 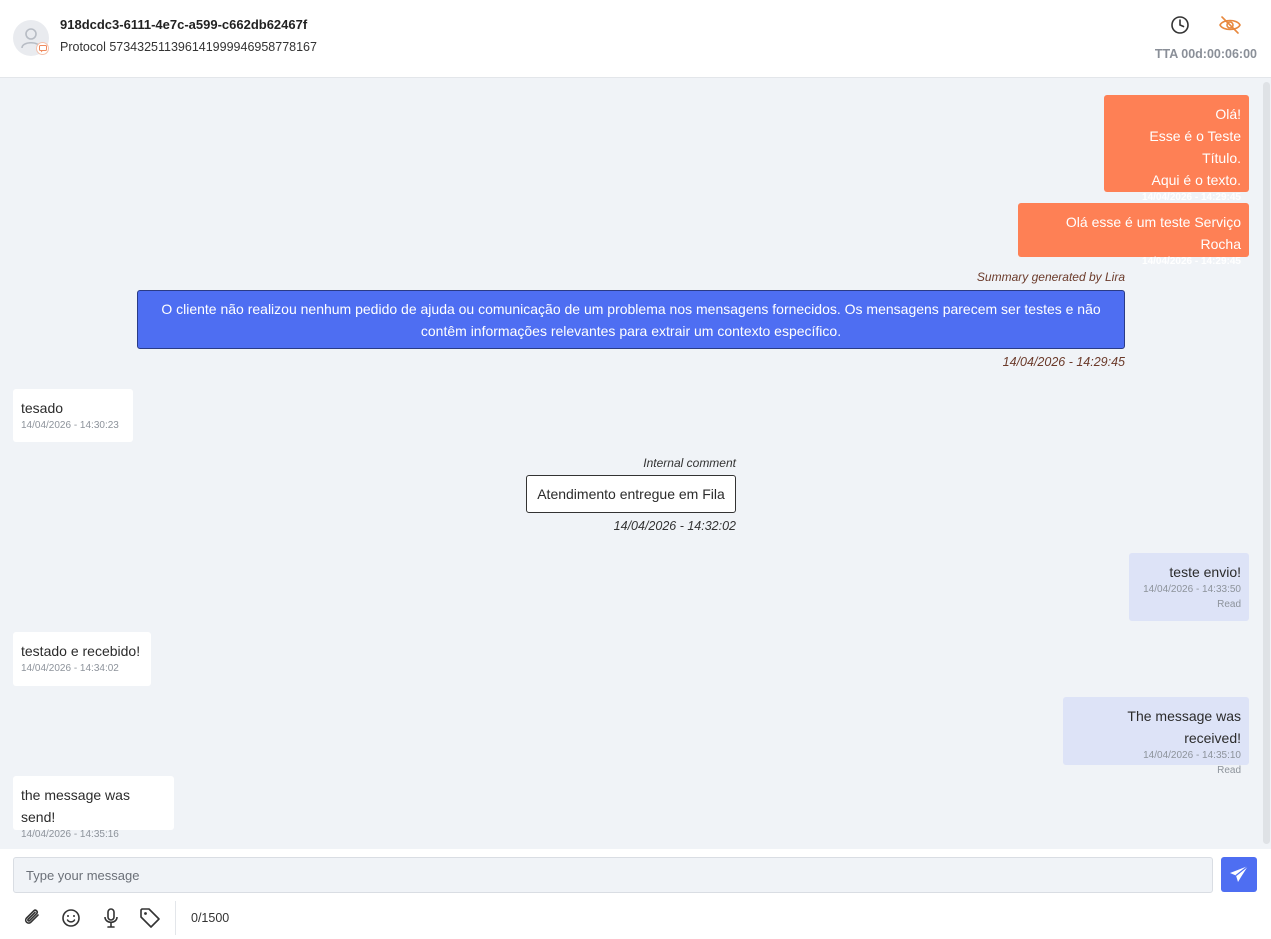 I want to click on channel-badge-icon, so click(x=42, y=48).